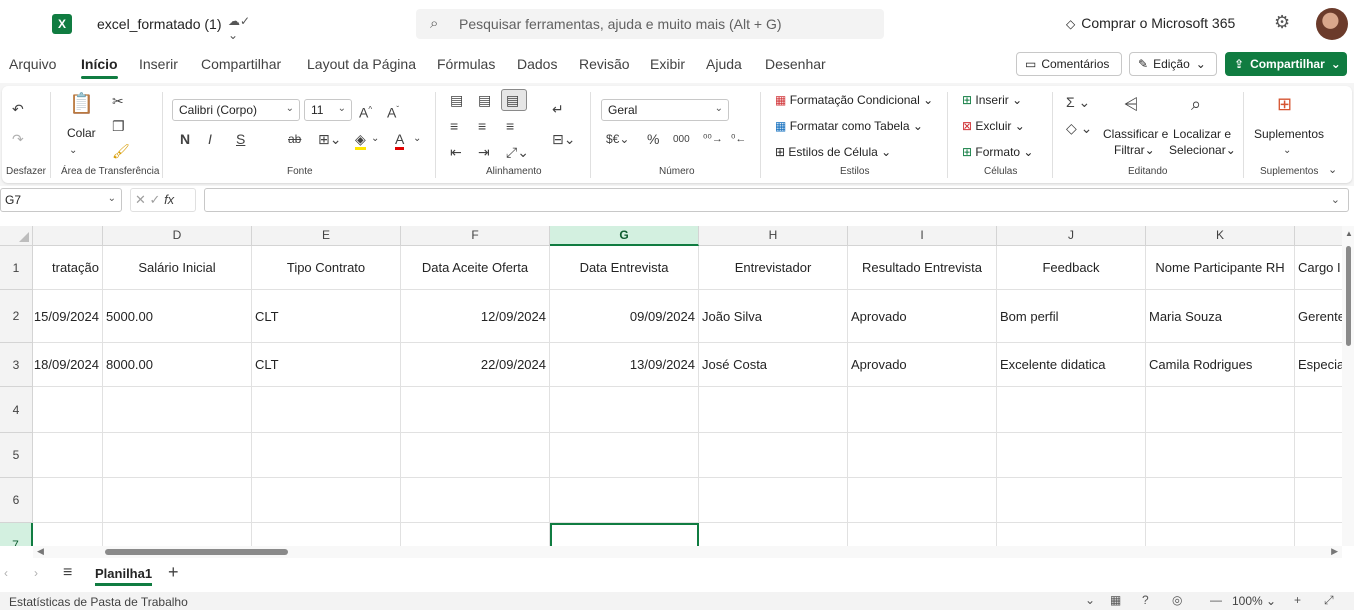  Describe the element at coordinates (81, 104) in the screenshot. I see `paste-icon: 📋` at that location.